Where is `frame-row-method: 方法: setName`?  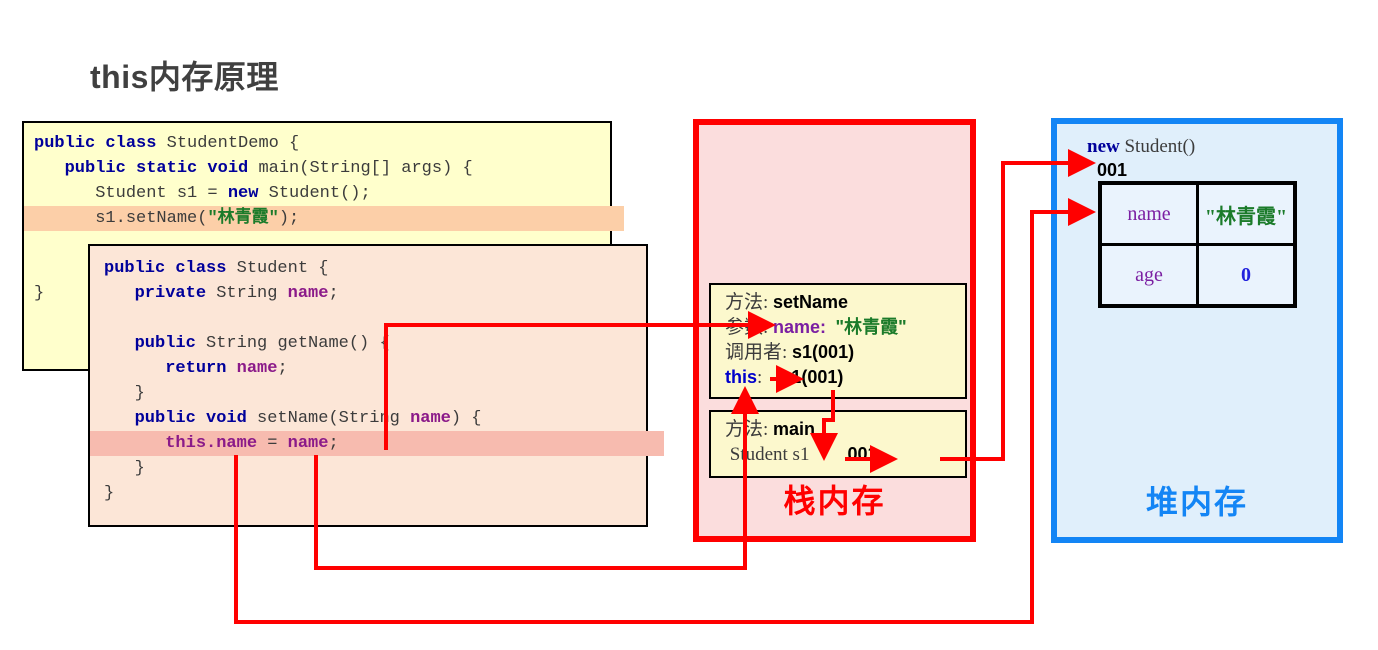
frame-row-method: 方法: setName is located at coordinates (787, 302).